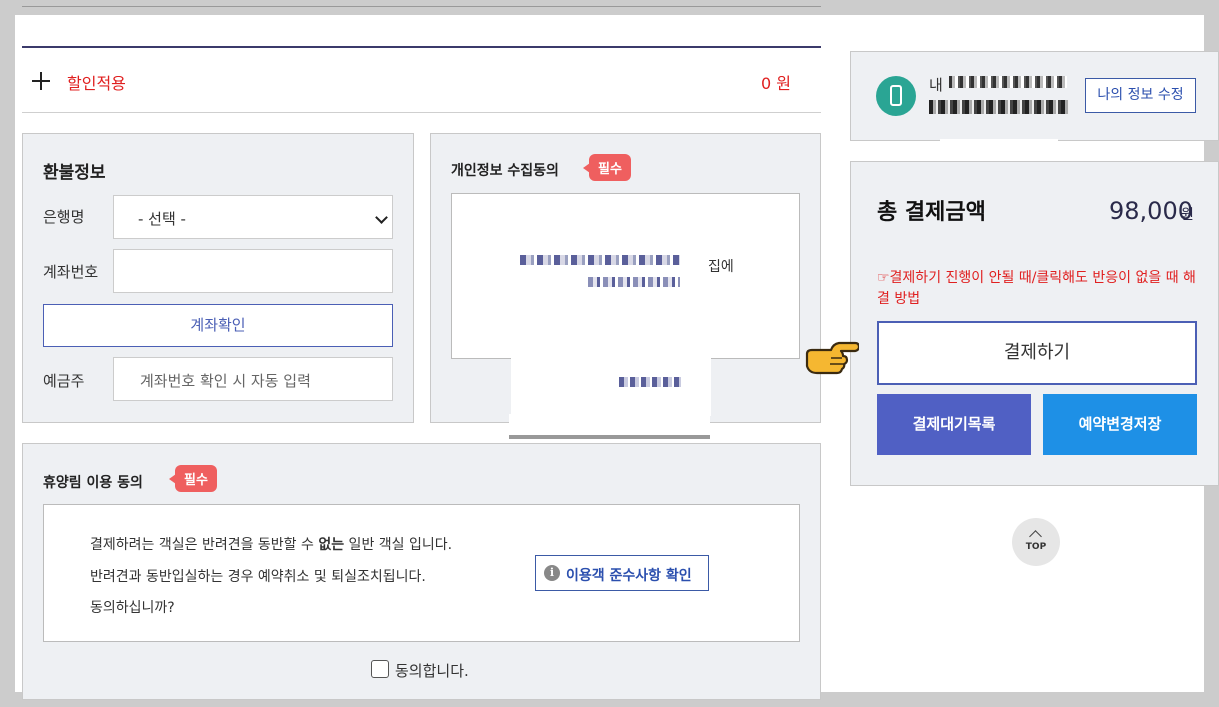  I want to click on payment-help-link: ☞결제하기 진행이 안될 때/클릭해도 반응이 없을 때 해결 방법, so click(1037, 289).